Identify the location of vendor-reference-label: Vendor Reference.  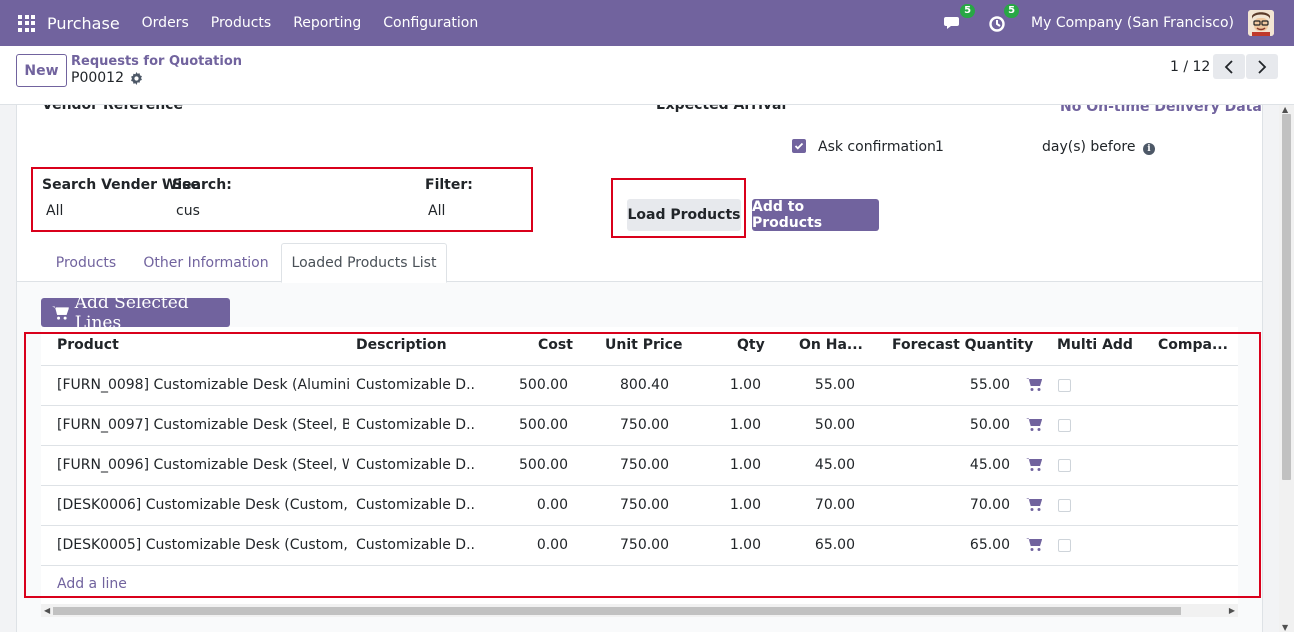
(112, 109).